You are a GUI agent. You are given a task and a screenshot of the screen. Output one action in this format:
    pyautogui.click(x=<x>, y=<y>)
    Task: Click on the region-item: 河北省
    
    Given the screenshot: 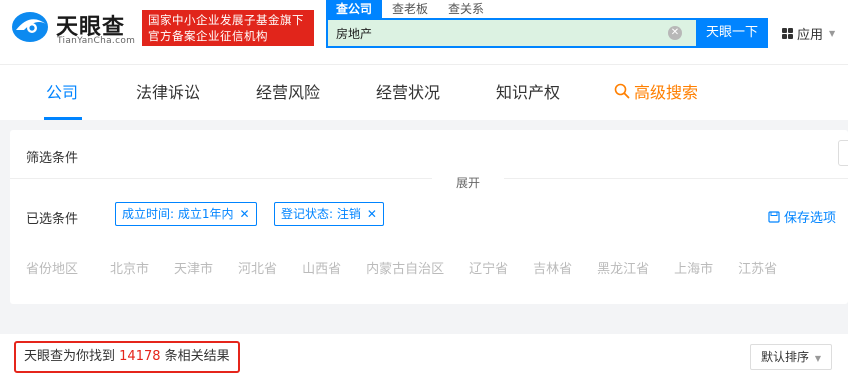 What is the action you would take?
    pyautogui.click(x=257, y=267)
    